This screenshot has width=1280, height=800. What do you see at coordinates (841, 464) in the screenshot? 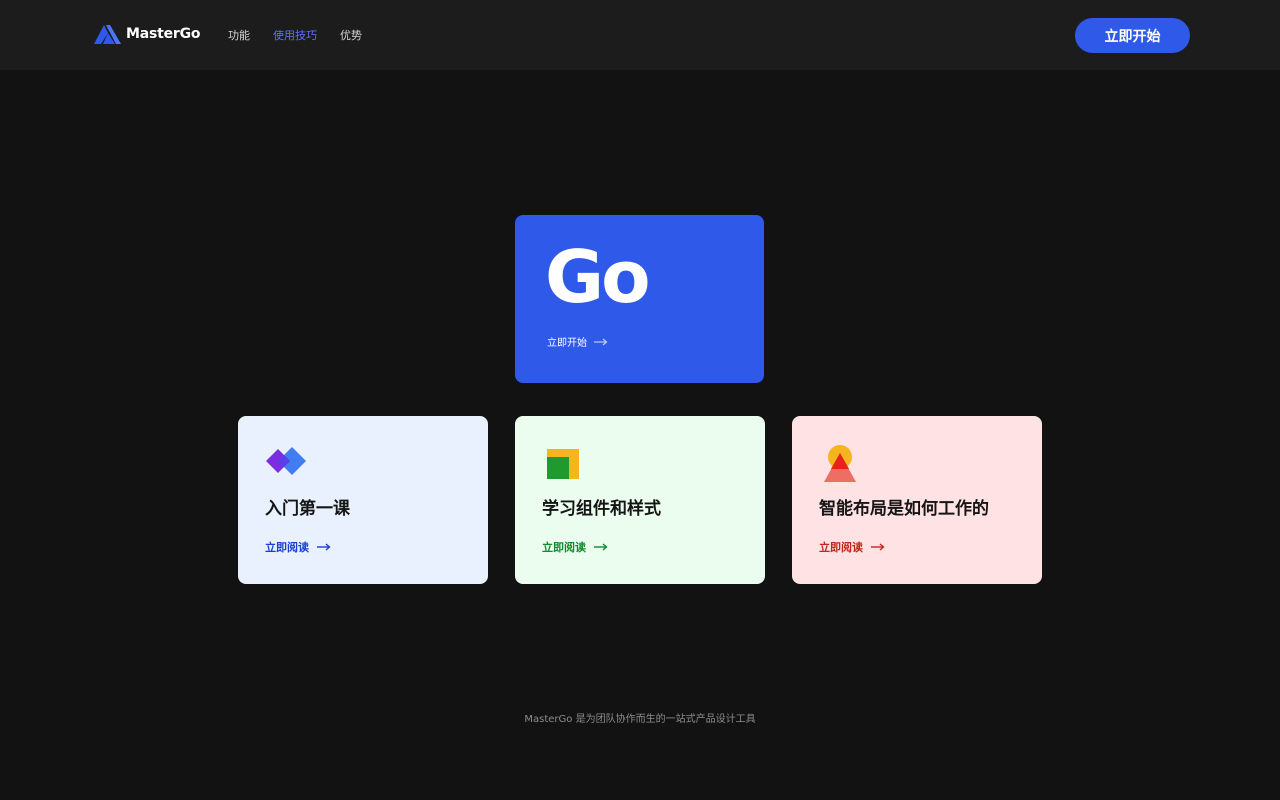
I see `sun-triangle-icon` at bounding box center [841, 464].